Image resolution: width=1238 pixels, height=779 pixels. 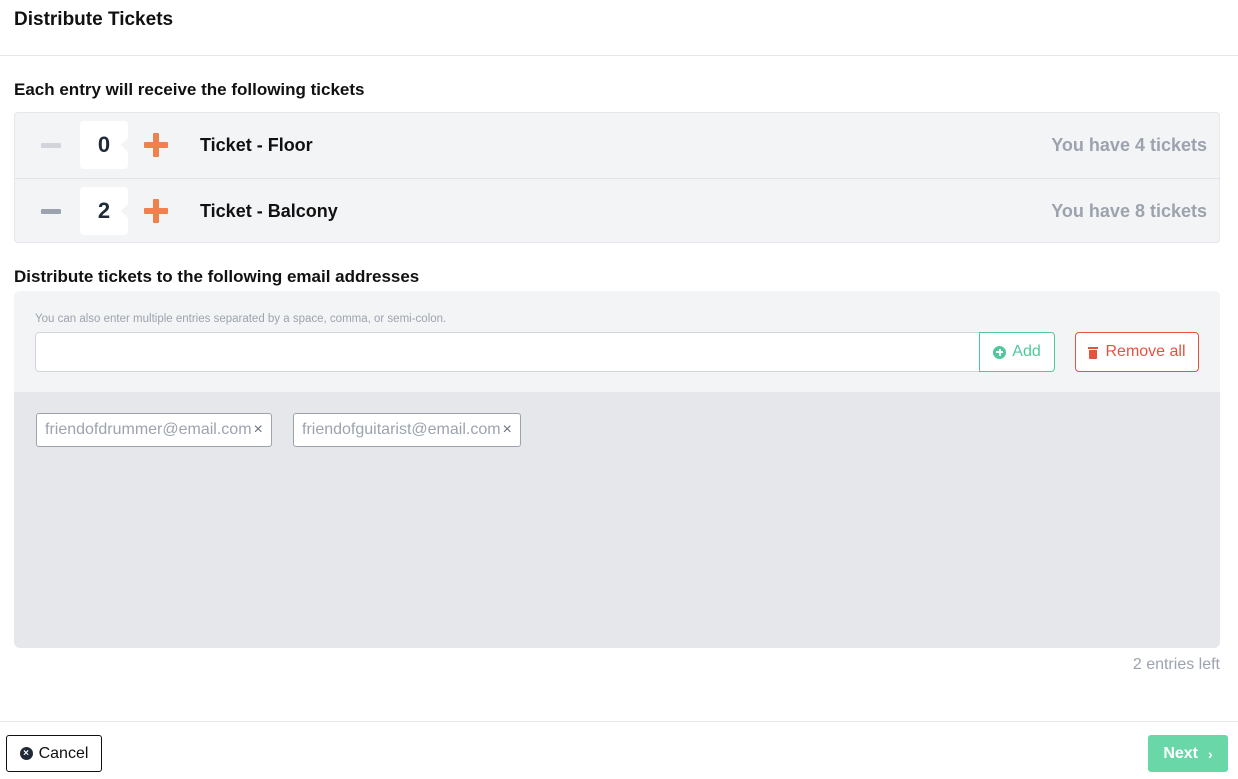 What do you see at coordinates (1129, 211) in the screenshot?
I see `ticket-available-balcony: You have 8 tickets` at bounding box center [1129, 211].